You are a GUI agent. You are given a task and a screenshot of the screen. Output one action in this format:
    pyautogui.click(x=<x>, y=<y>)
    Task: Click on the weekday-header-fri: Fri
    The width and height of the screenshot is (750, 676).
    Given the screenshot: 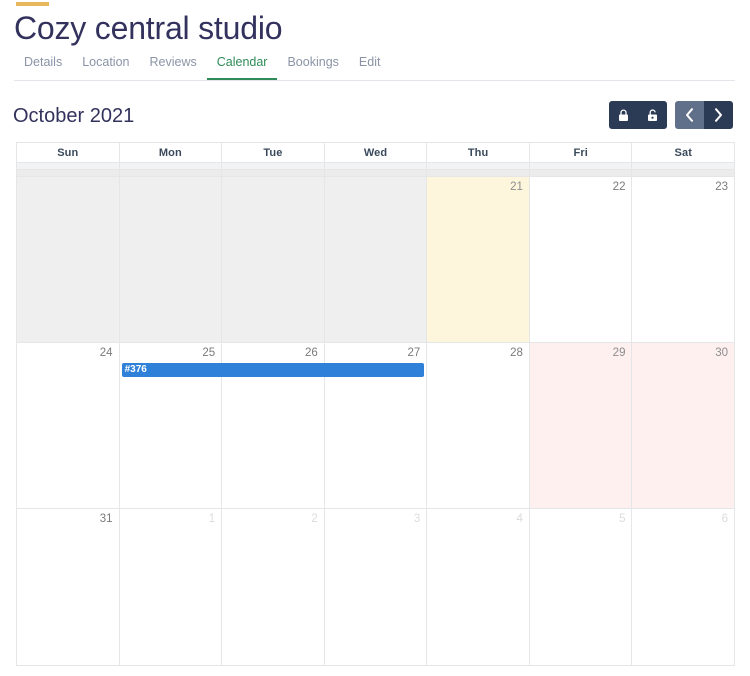 What is the action you would take?
    pyautogui.click(x=581, y=153)
    